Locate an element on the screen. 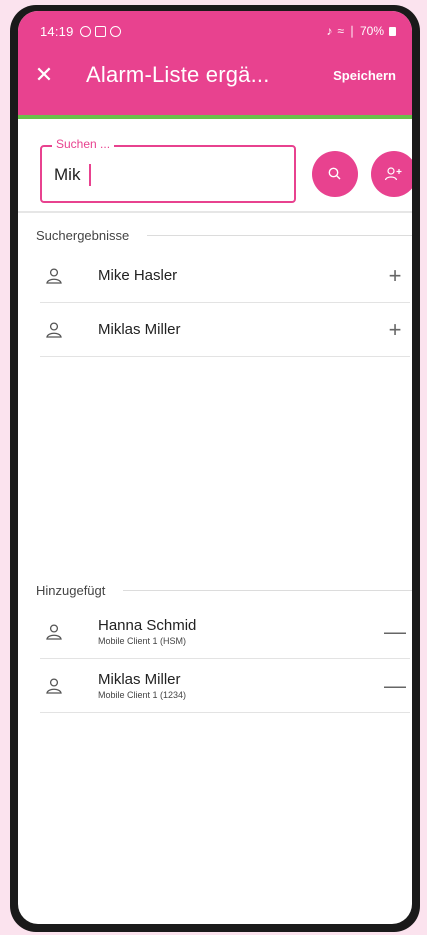 This screenshot has width=427, height=935. battery-level: 70% is located at coordinates (371, 31).